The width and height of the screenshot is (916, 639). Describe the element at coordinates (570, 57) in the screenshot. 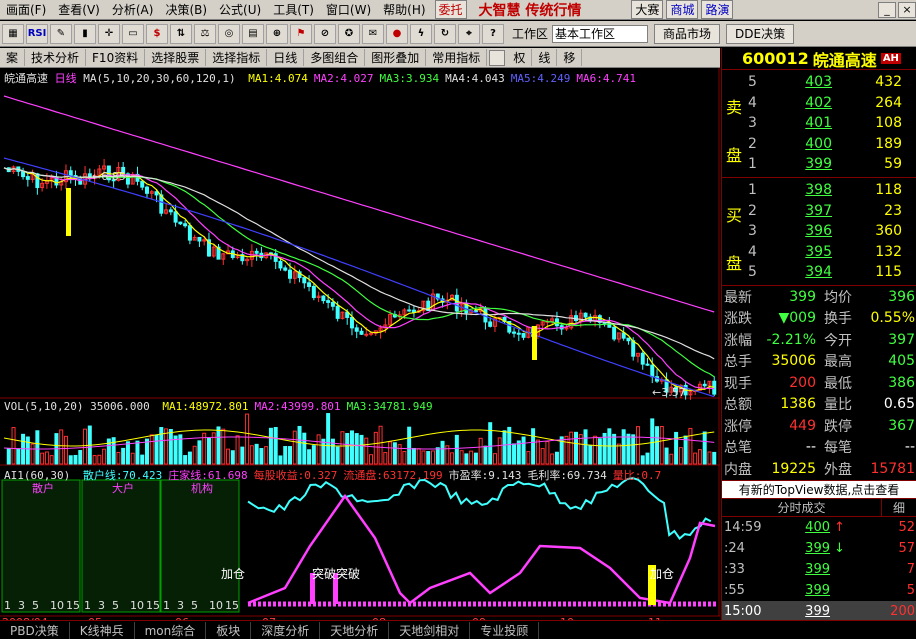

I see `func-move: 移` at that location.